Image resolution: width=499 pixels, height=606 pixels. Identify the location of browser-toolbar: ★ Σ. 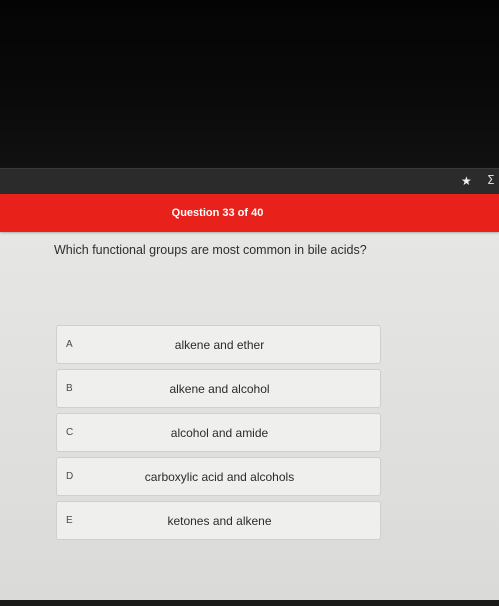
(249, 181).